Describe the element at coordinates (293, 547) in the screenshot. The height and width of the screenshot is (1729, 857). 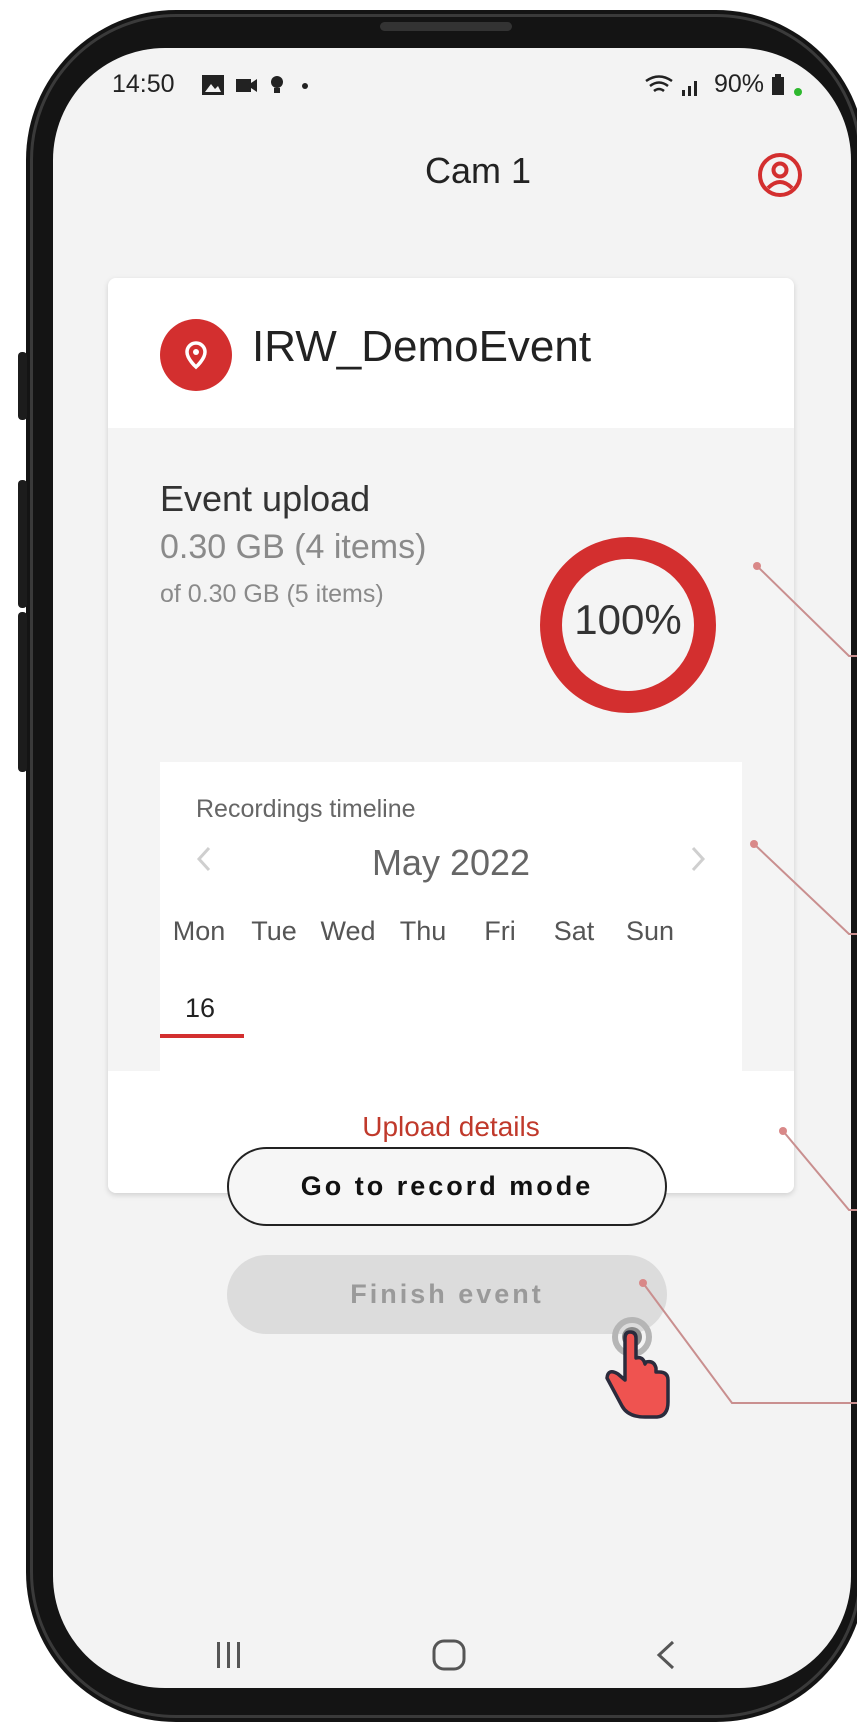
I see `upload-size: 0.30 GB (4 items)` at that location.